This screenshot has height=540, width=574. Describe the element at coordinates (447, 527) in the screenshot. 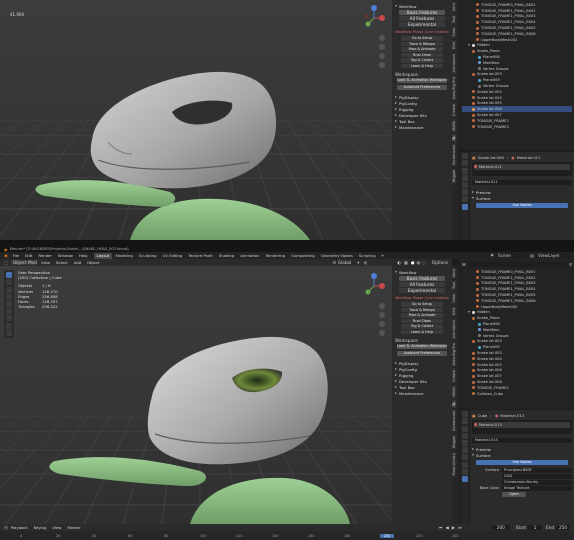

I see `play-reverse-icon: ◀` at that location.